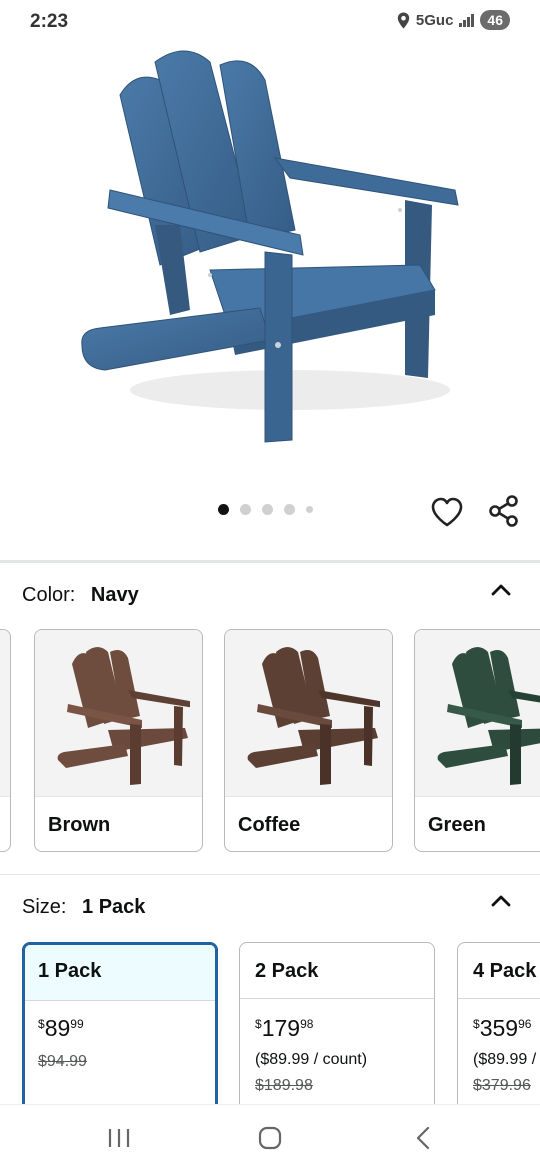 The image size is (540, 1170). What do you see at coordinates (120, 1023) in the screenshot?
I see `size-option-1-pack: 1 Pack $8999 $94.99` at bounding box center [120, 1023].